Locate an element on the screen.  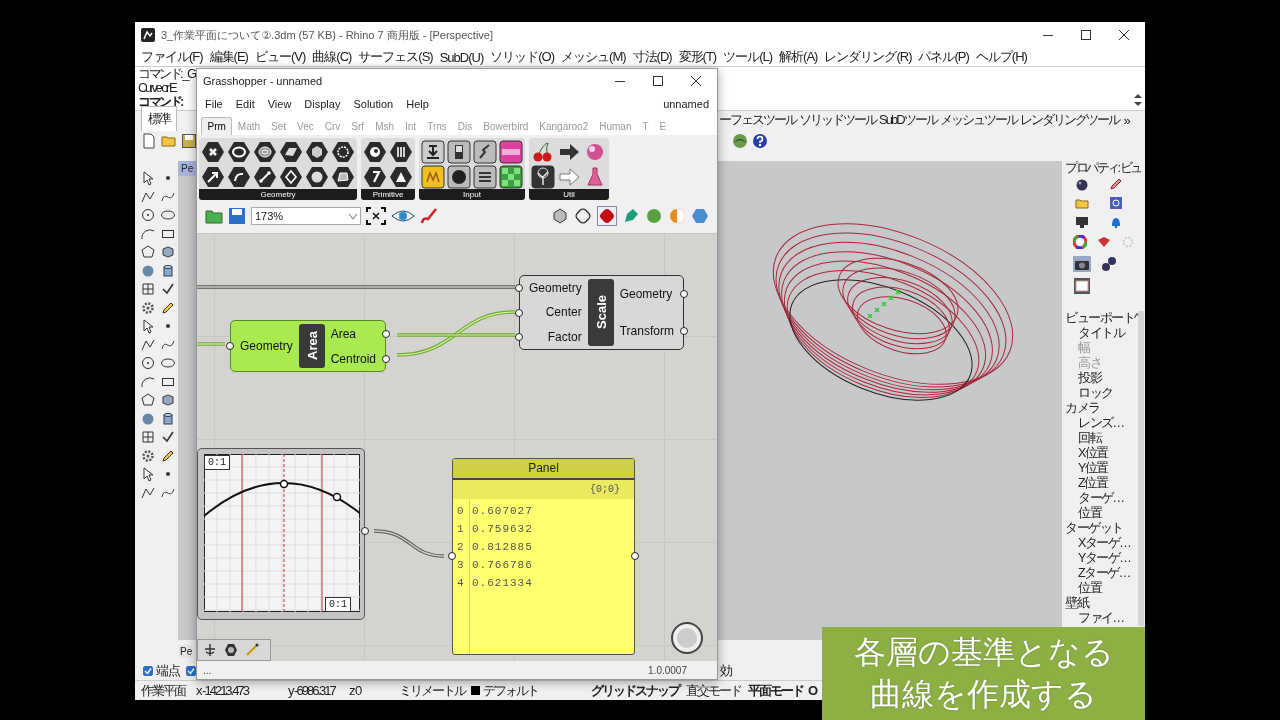
spheres-icon is located at coordinates (1109, 264).